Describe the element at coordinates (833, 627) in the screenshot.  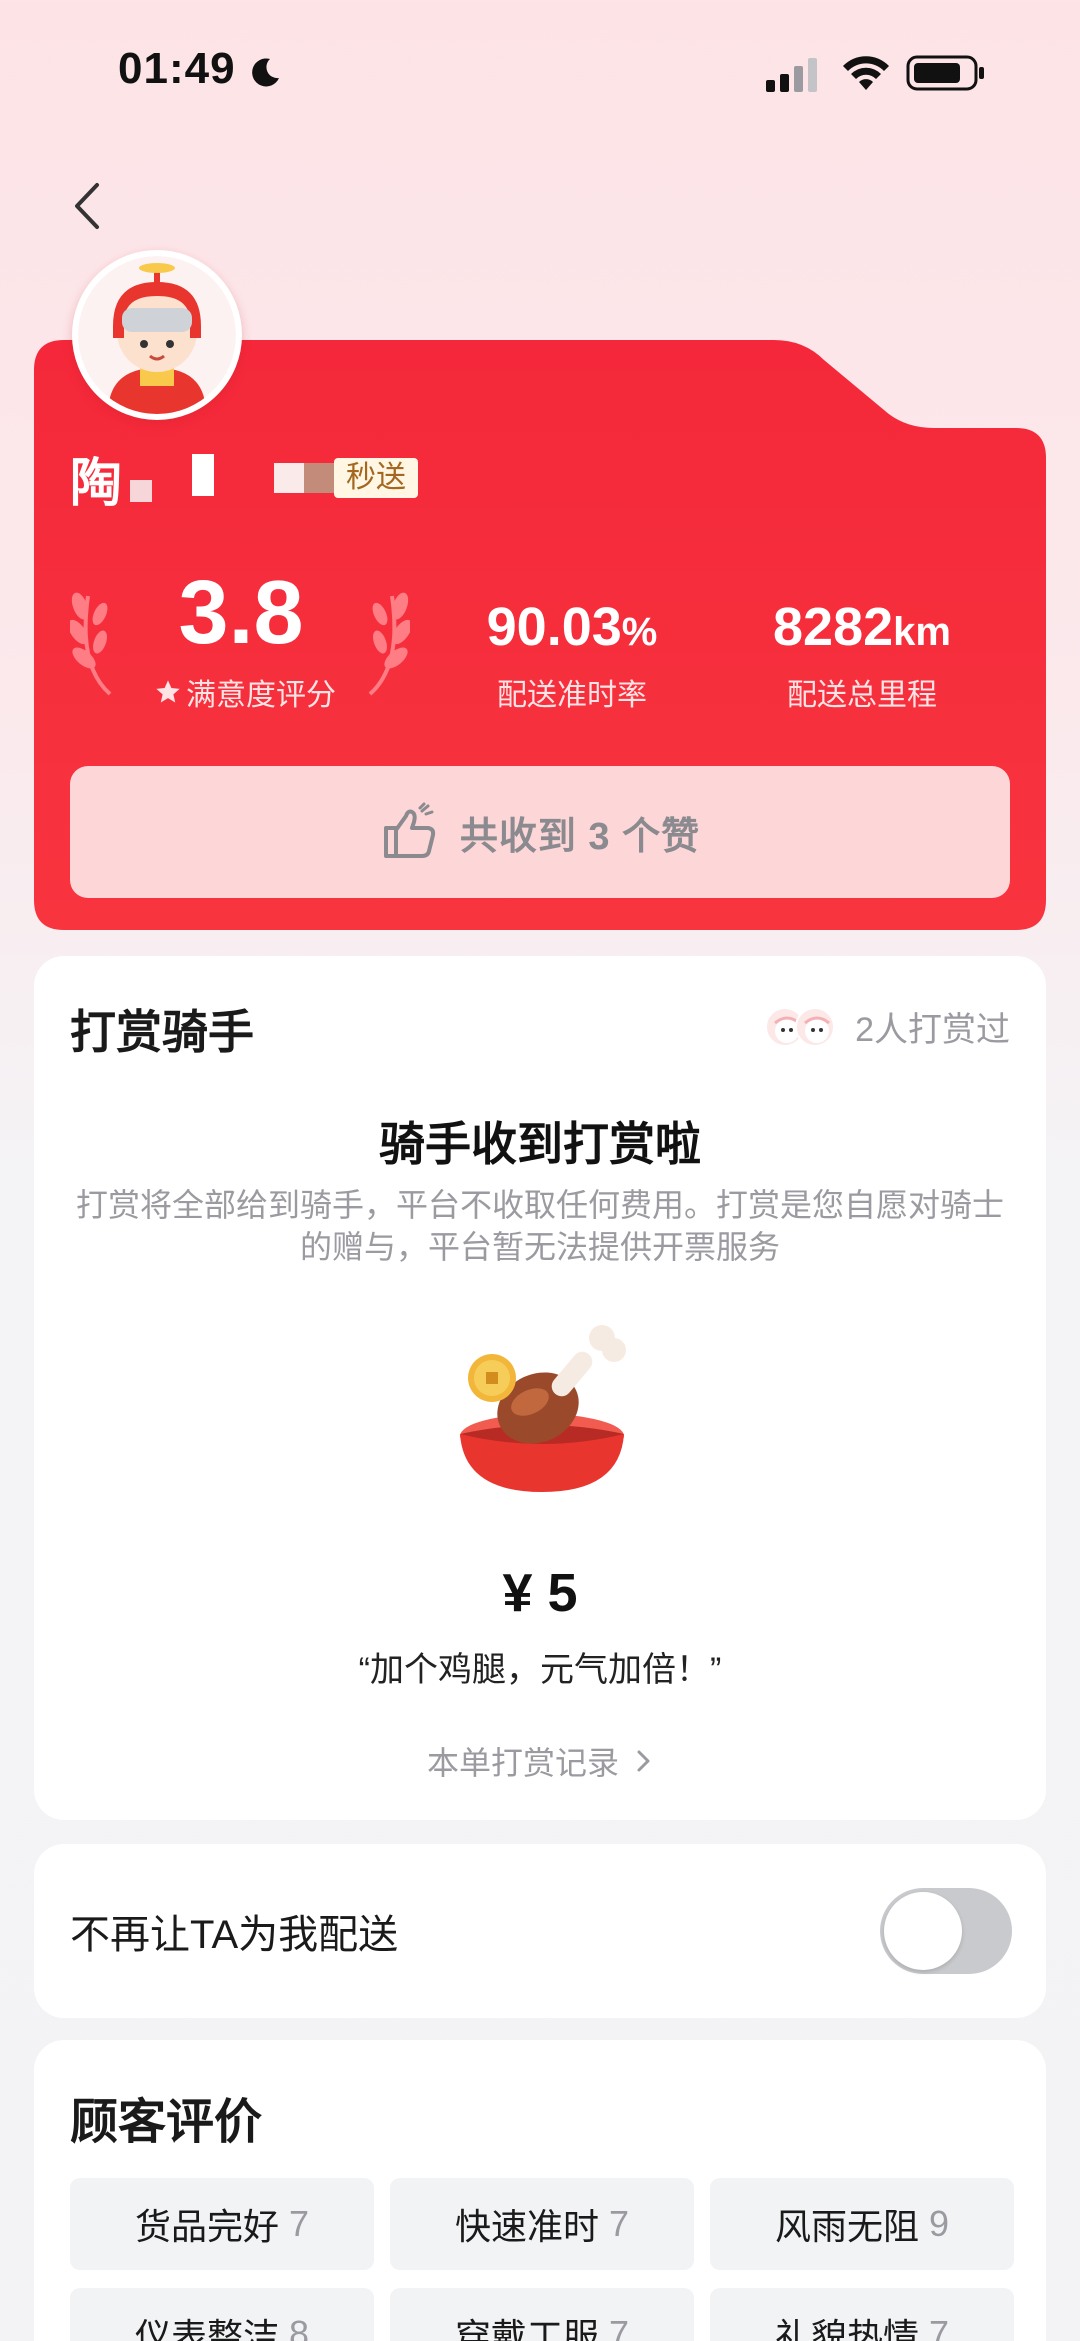
I see `total-distance-value: 8282` at that location.